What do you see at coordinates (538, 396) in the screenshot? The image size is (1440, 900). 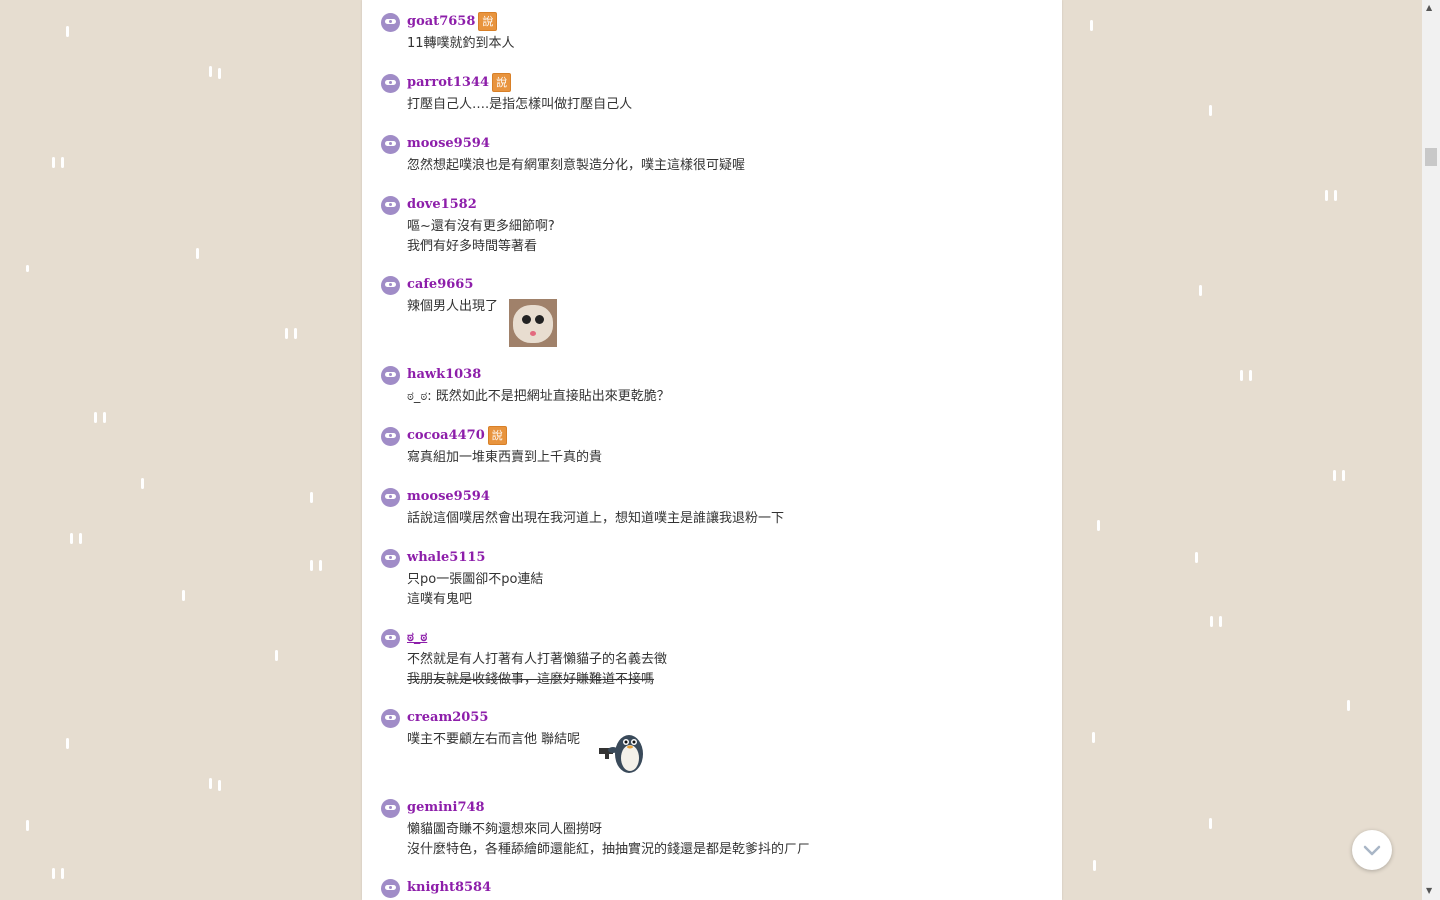 I see `response-text: ಠ_ಠ: 既然如此不是把網址直接貼出來更乾脆？` at bounding box center [538, 396].